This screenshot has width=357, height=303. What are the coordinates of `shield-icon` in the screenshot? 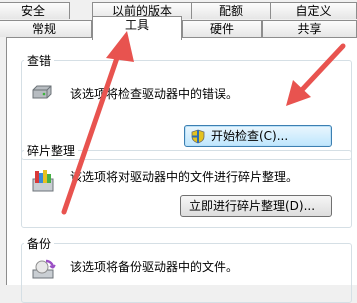 It's located at (198, 139).